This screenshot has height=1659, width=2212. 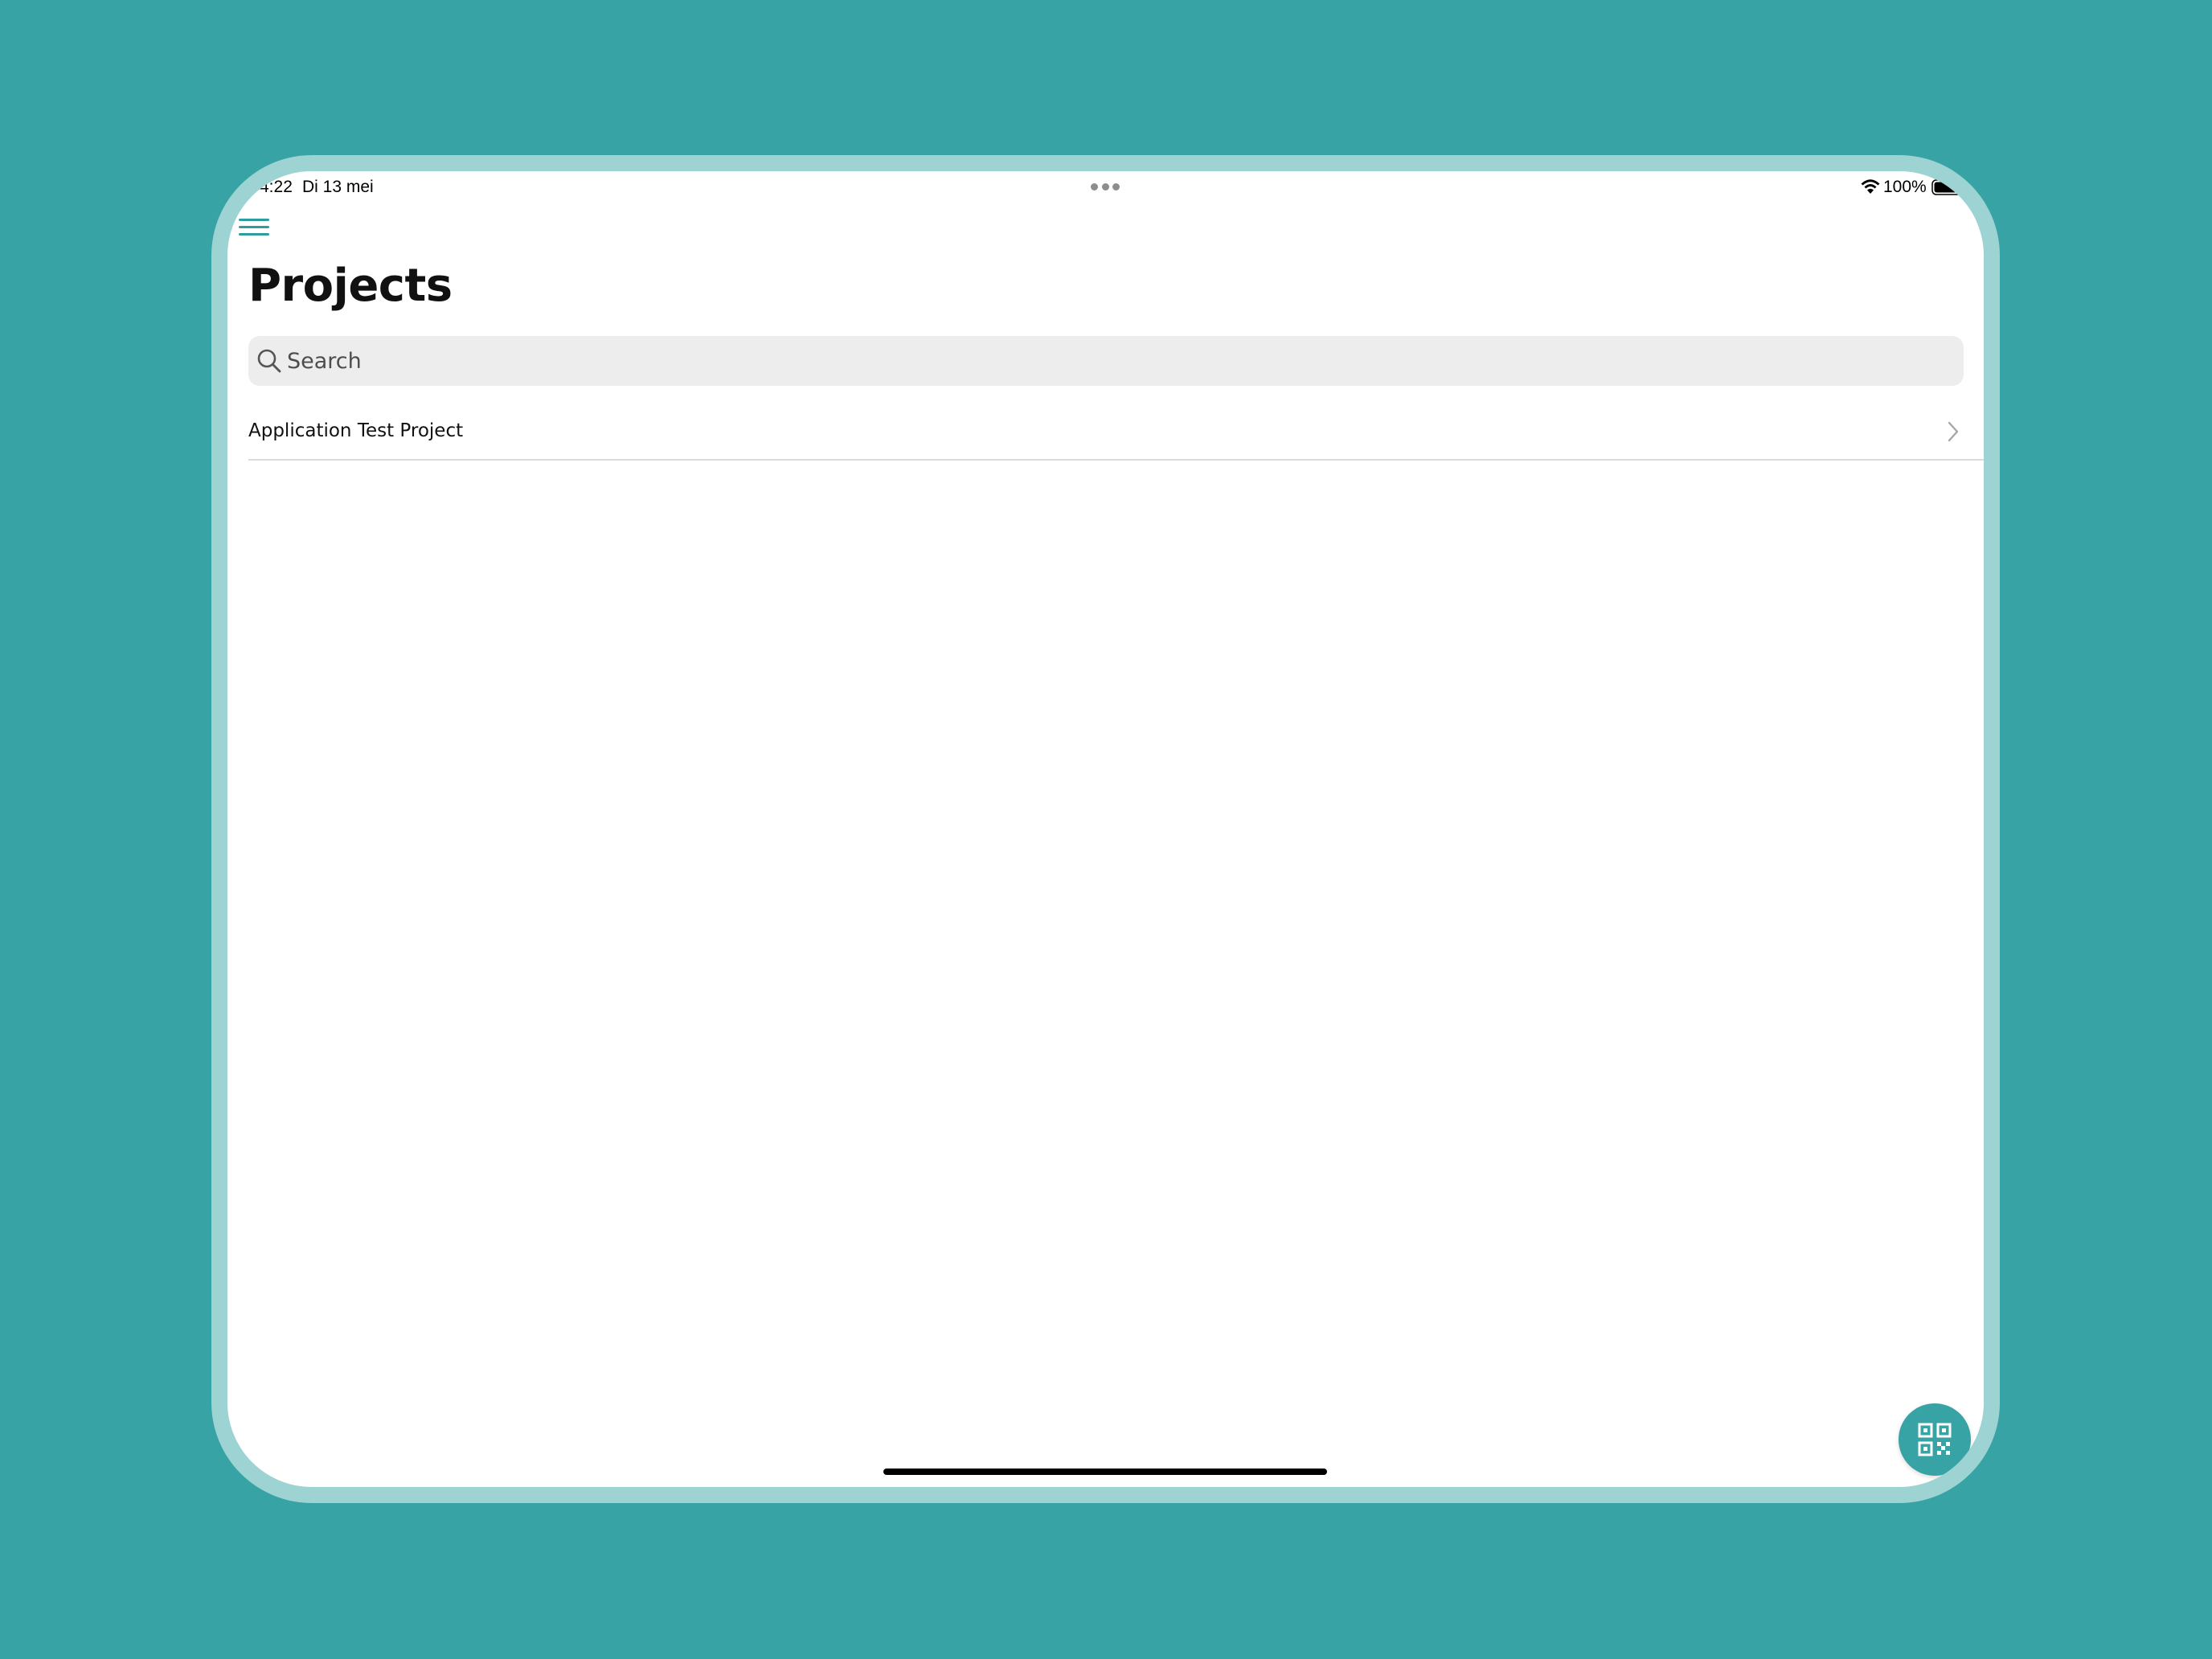 What do you see at coordinates (269, 361) in the screenshot?
I see `search-icon` at bounding box center [269, 361].